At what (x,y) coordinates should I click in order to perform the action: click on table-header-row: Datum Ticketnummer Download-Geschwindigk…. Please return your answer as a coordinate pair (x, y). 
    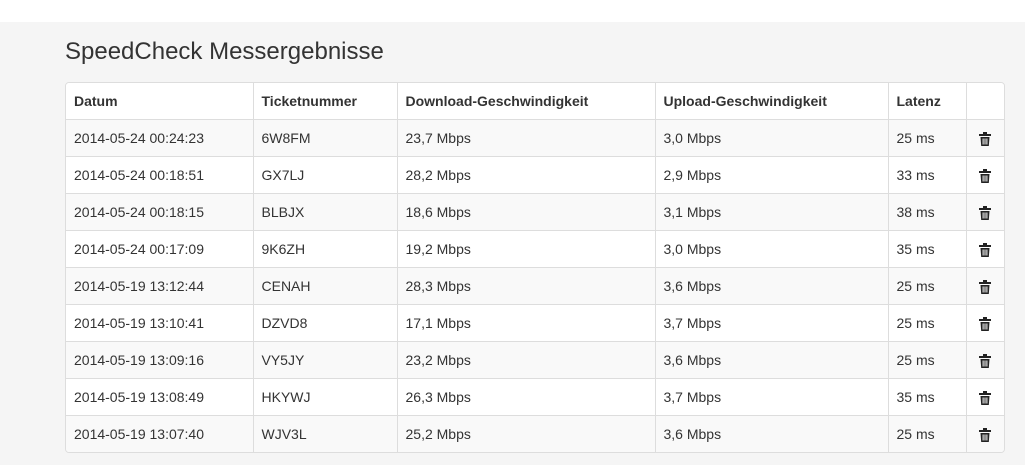
    Looking at the image, I should click on (535, 101).